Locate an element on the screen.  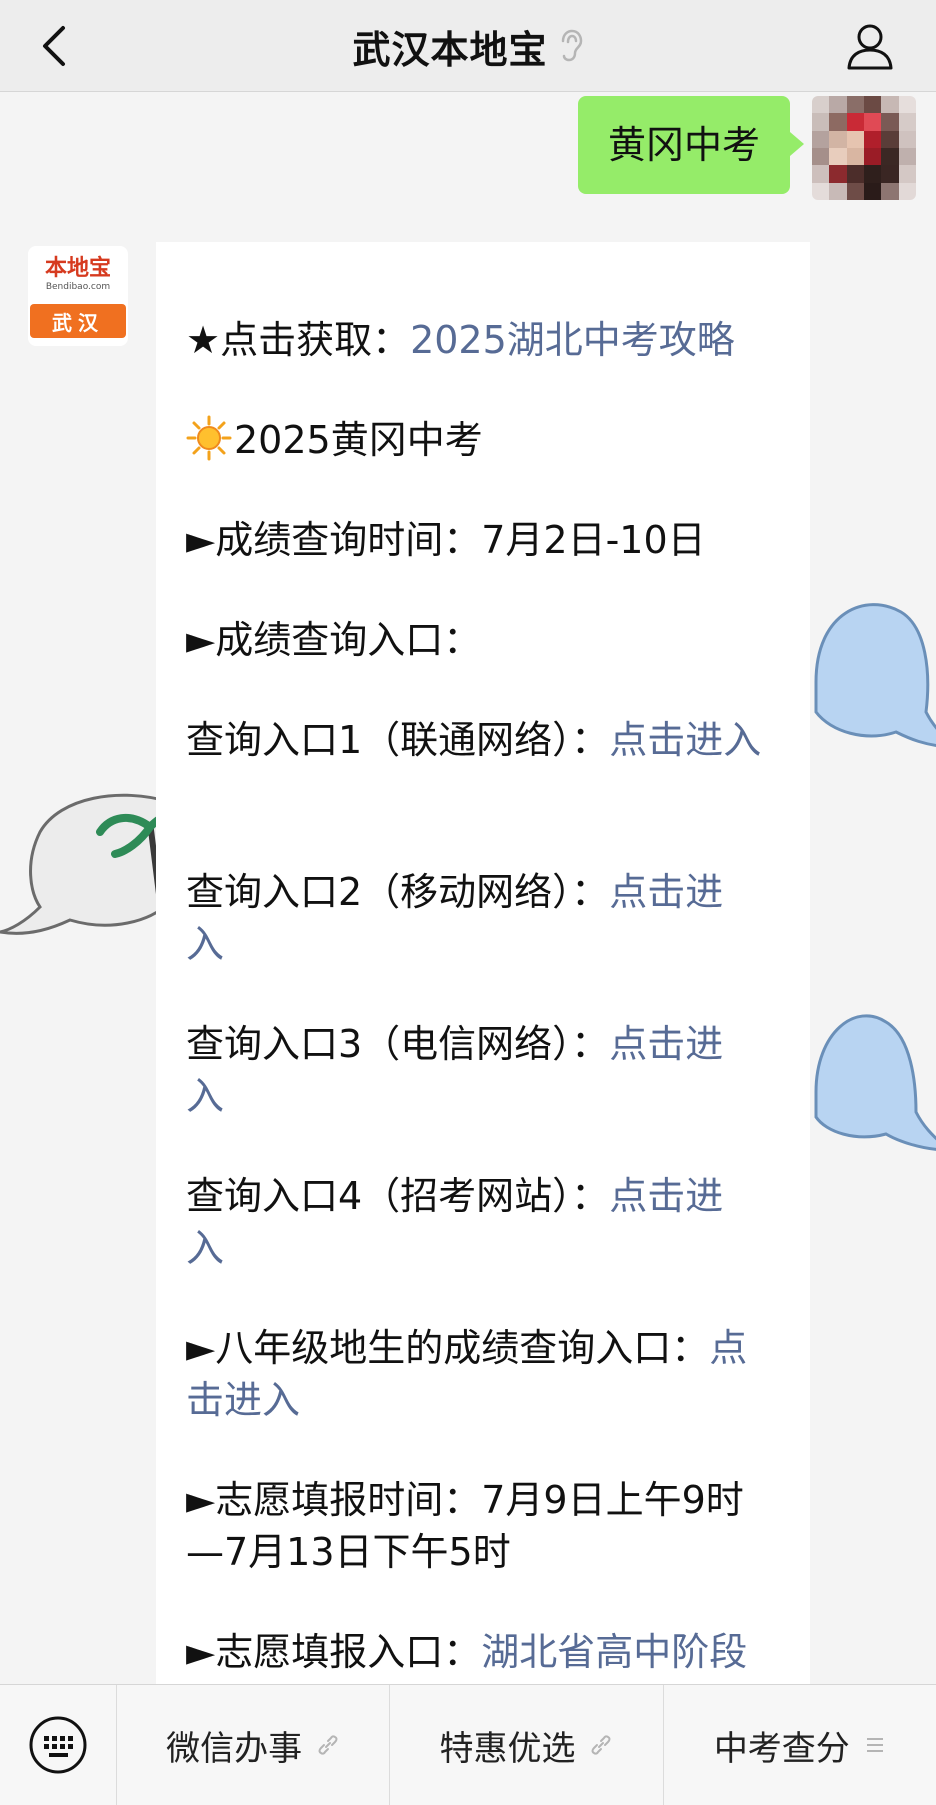
heading-text: 2025黄冈中考 is located at coordinates (358, 440).